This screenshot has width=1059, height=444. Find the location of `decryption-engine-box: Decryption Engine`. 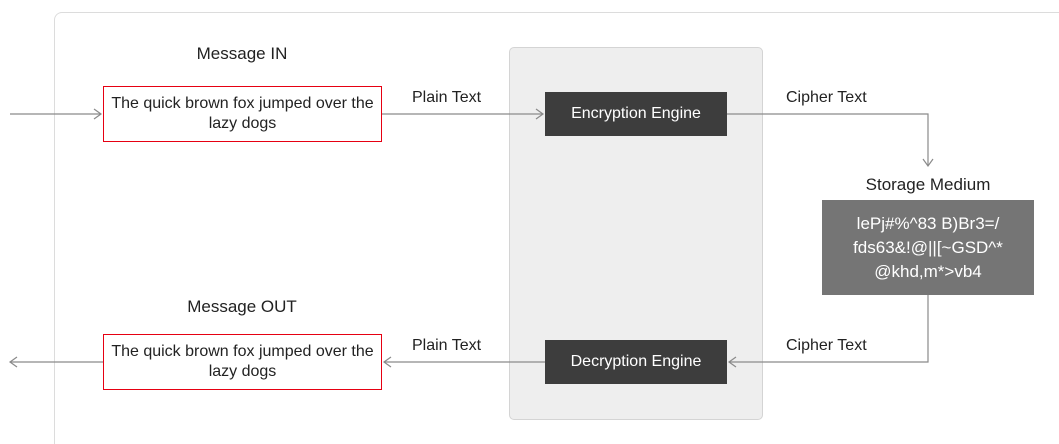

decryption-engine-box: Decryption Engine is located at coordinates (636, 362).